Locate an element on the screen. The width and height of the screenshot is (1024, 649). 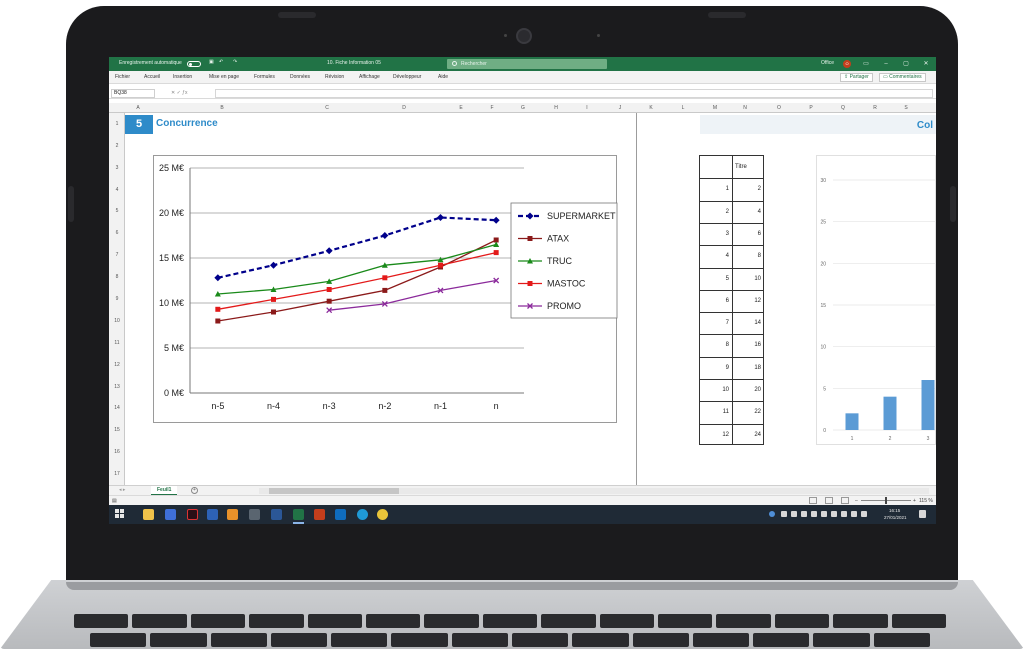
horizontal-scrollbar is located at coordinates (594, 491).